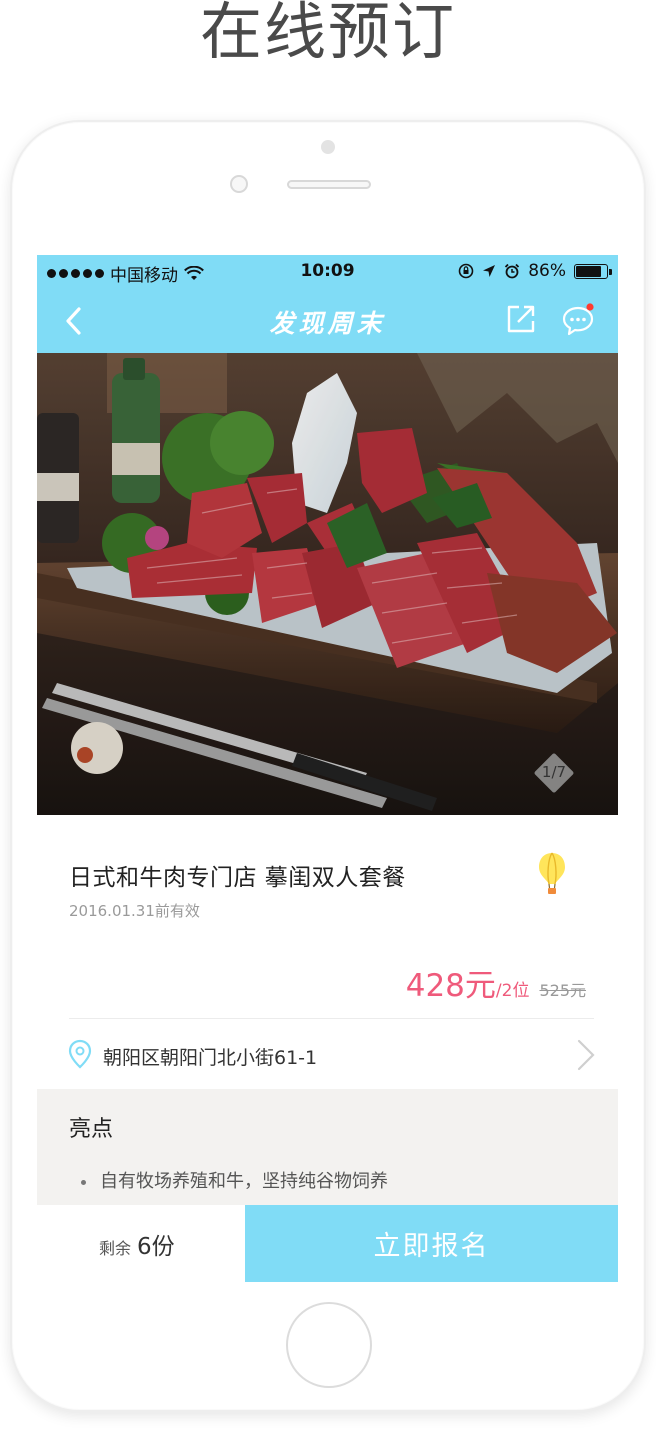 This screenshot has width=656, height=1430. What do you see at coordinates (512, 991) in the screenshot?
I see `price-unit: /2位` at bounding box center [512, 991].